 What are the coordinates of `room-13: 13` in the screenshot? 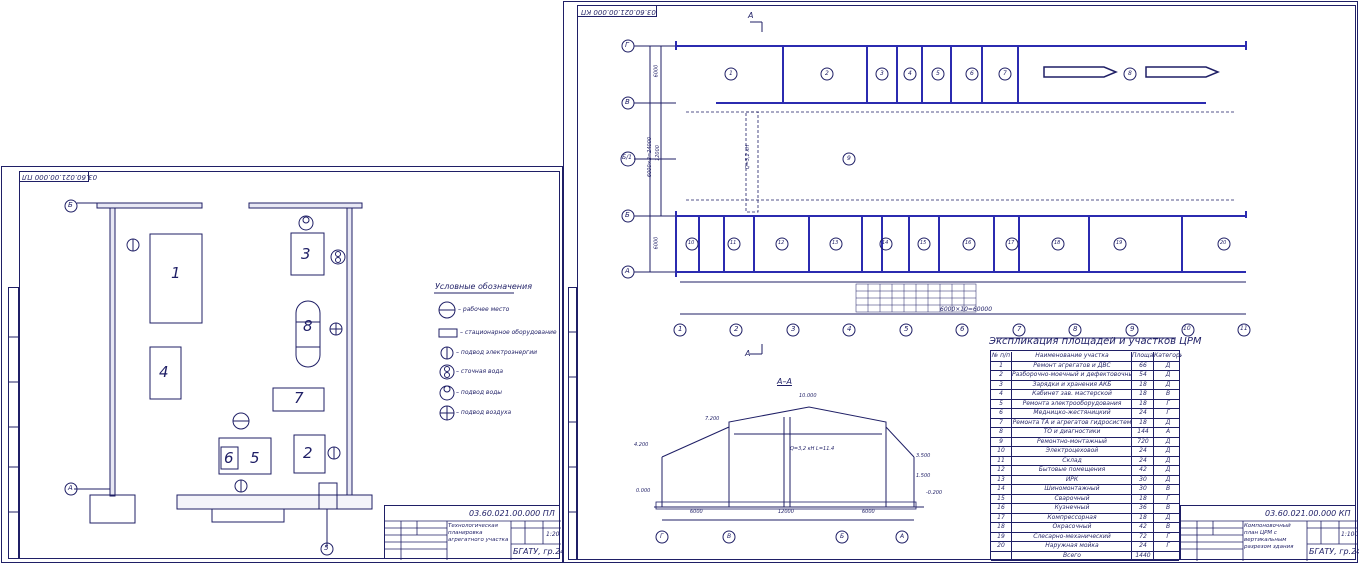 It's located at (835, 243).